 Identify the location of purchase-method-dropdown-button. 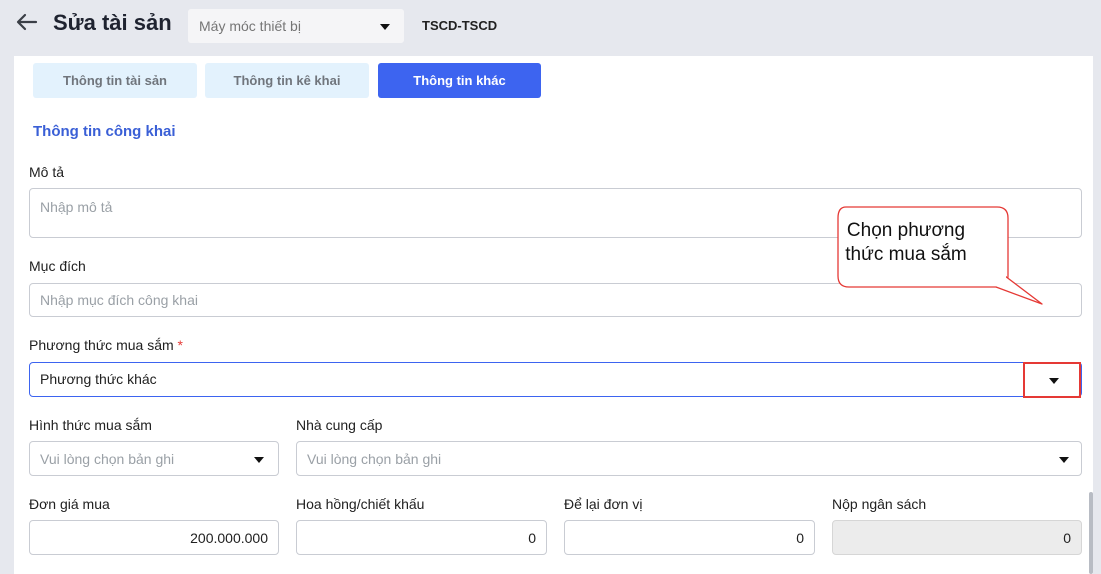
(1052, 380).